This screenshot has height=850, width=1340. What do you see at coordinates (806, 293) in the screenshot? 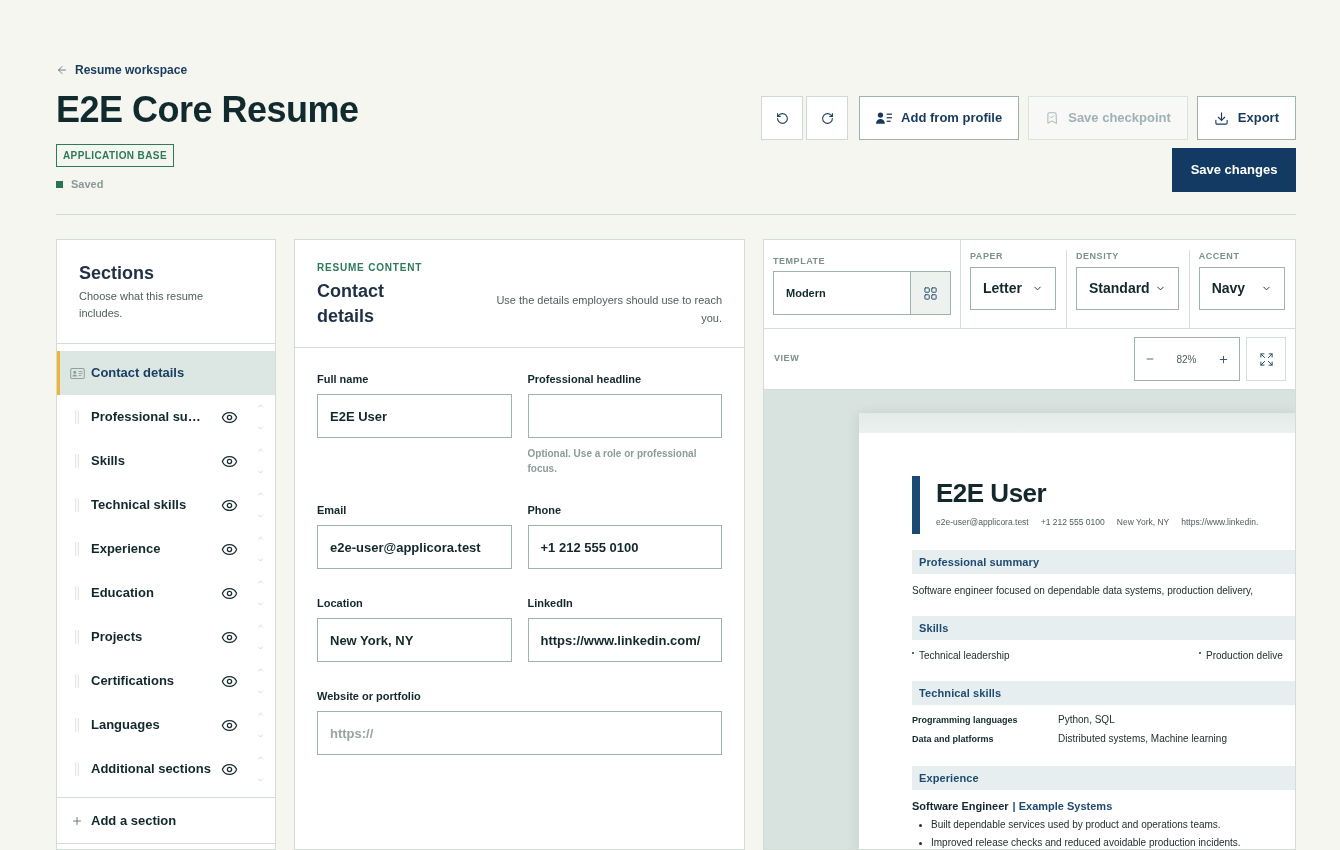
I see `template-value: Modern` at bounding box center [806, 293].